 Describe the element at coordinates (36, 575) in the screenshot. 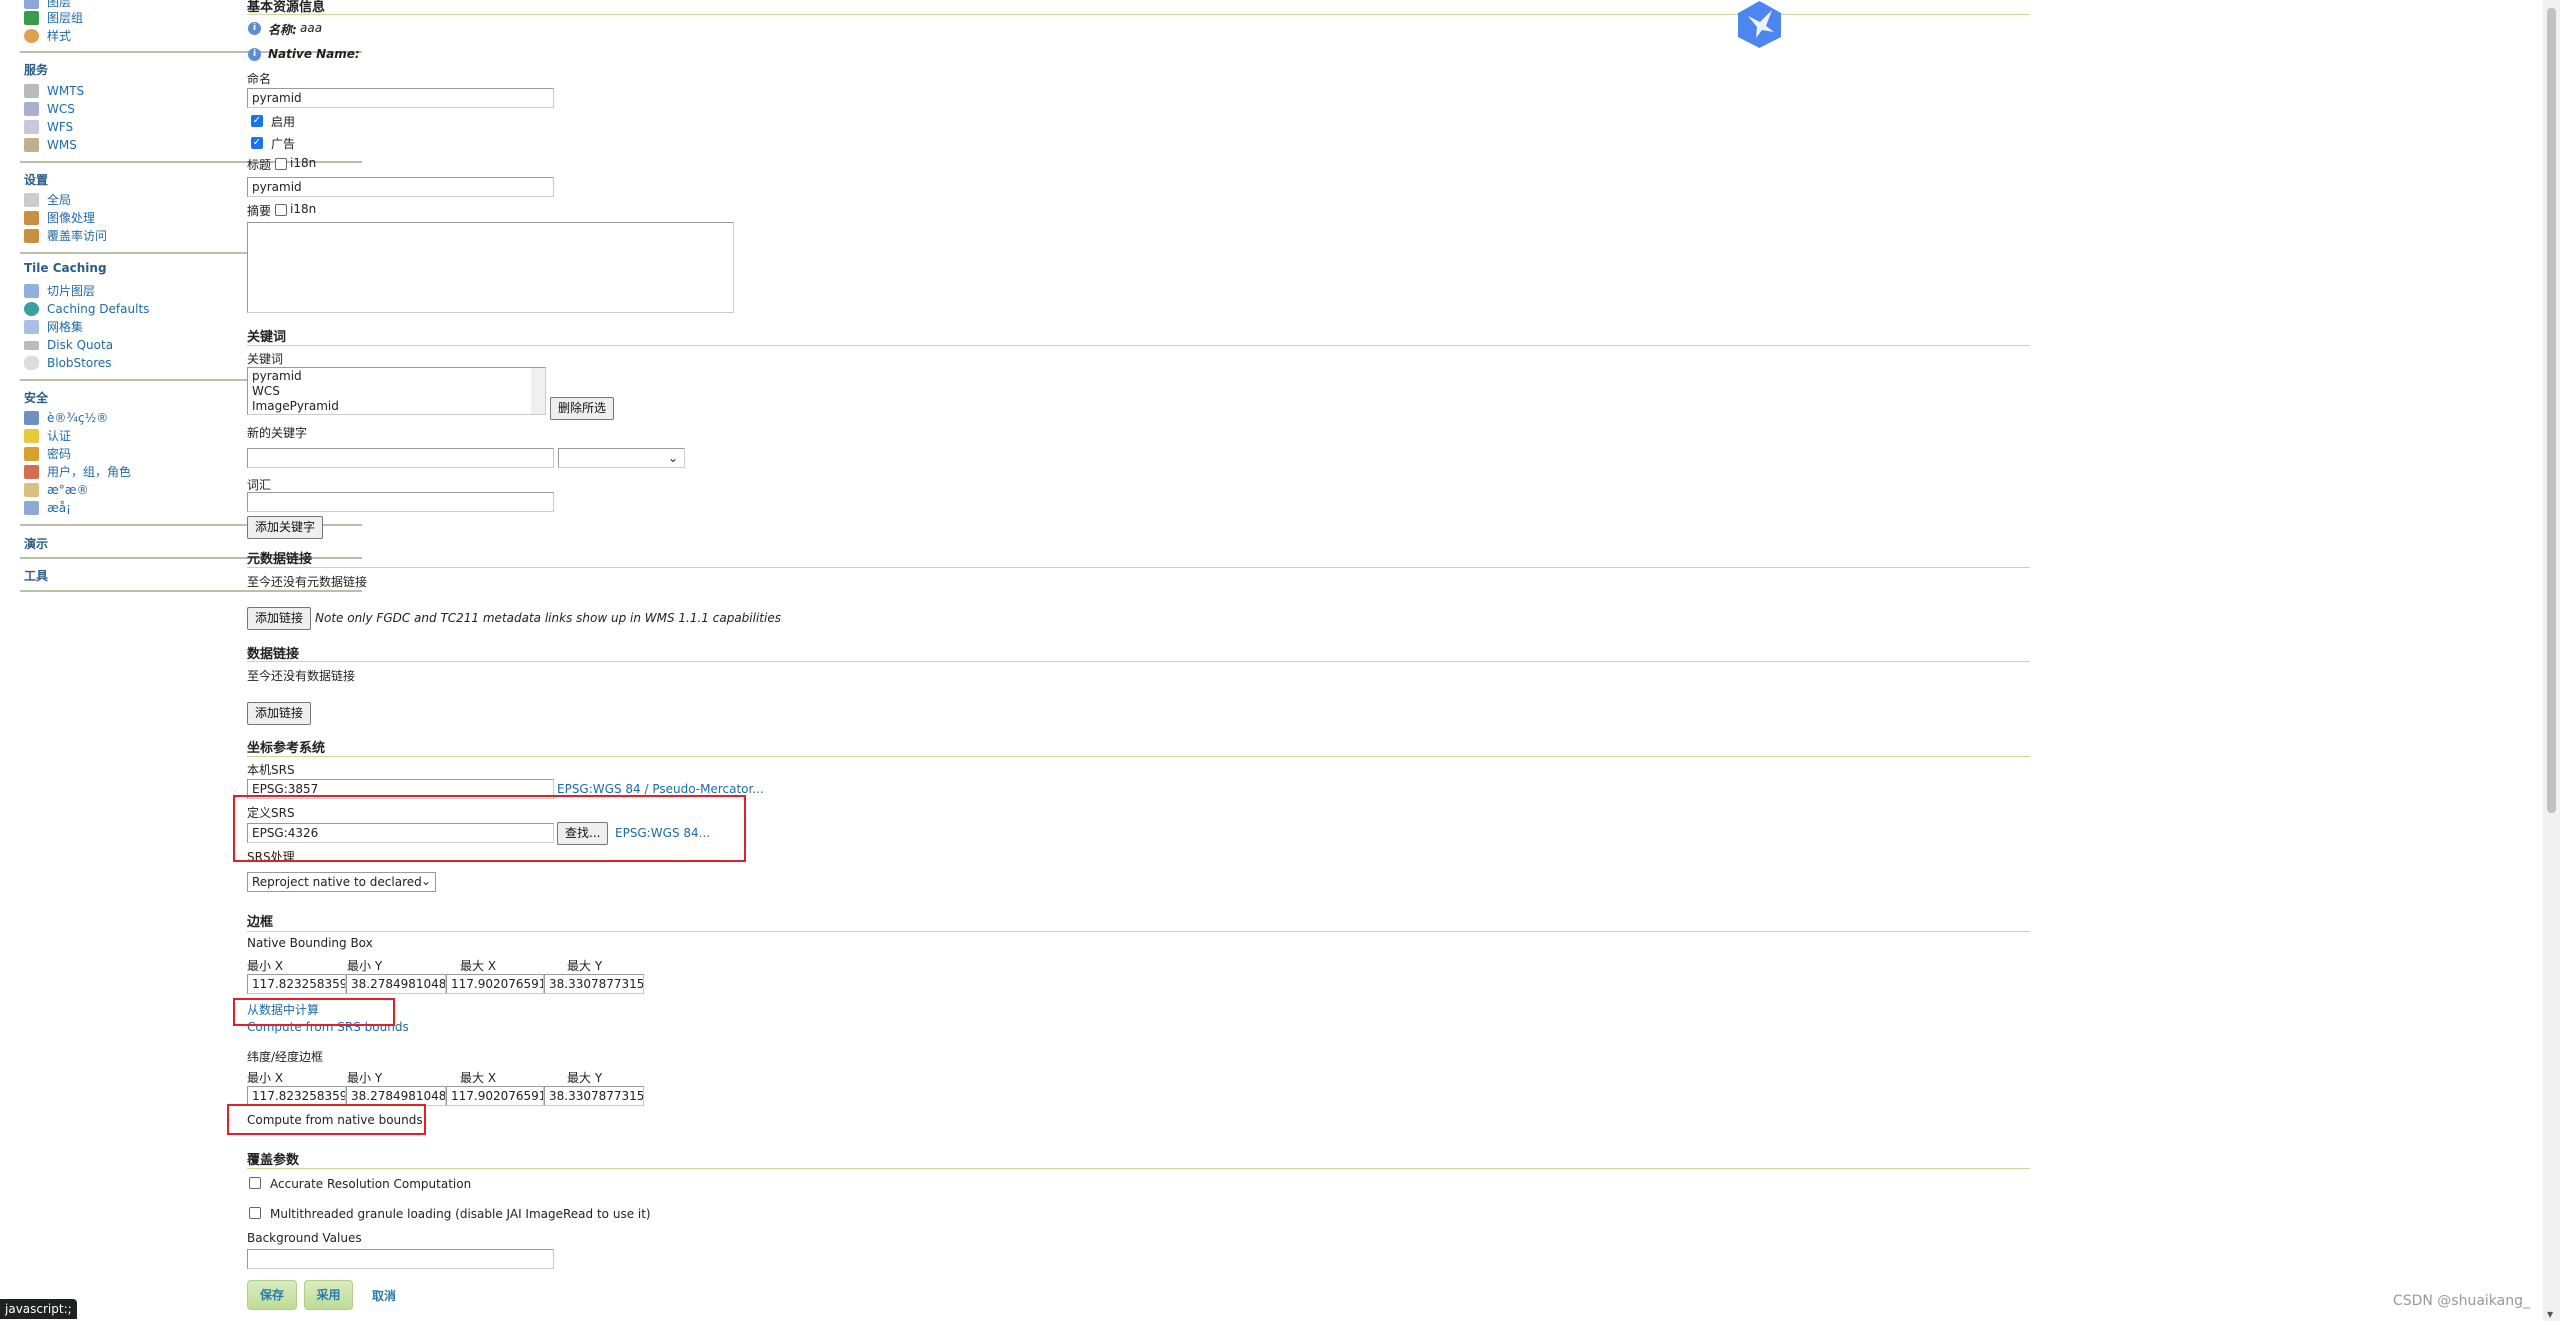

I see `sidebar-heading-tools: 工具` at that location.